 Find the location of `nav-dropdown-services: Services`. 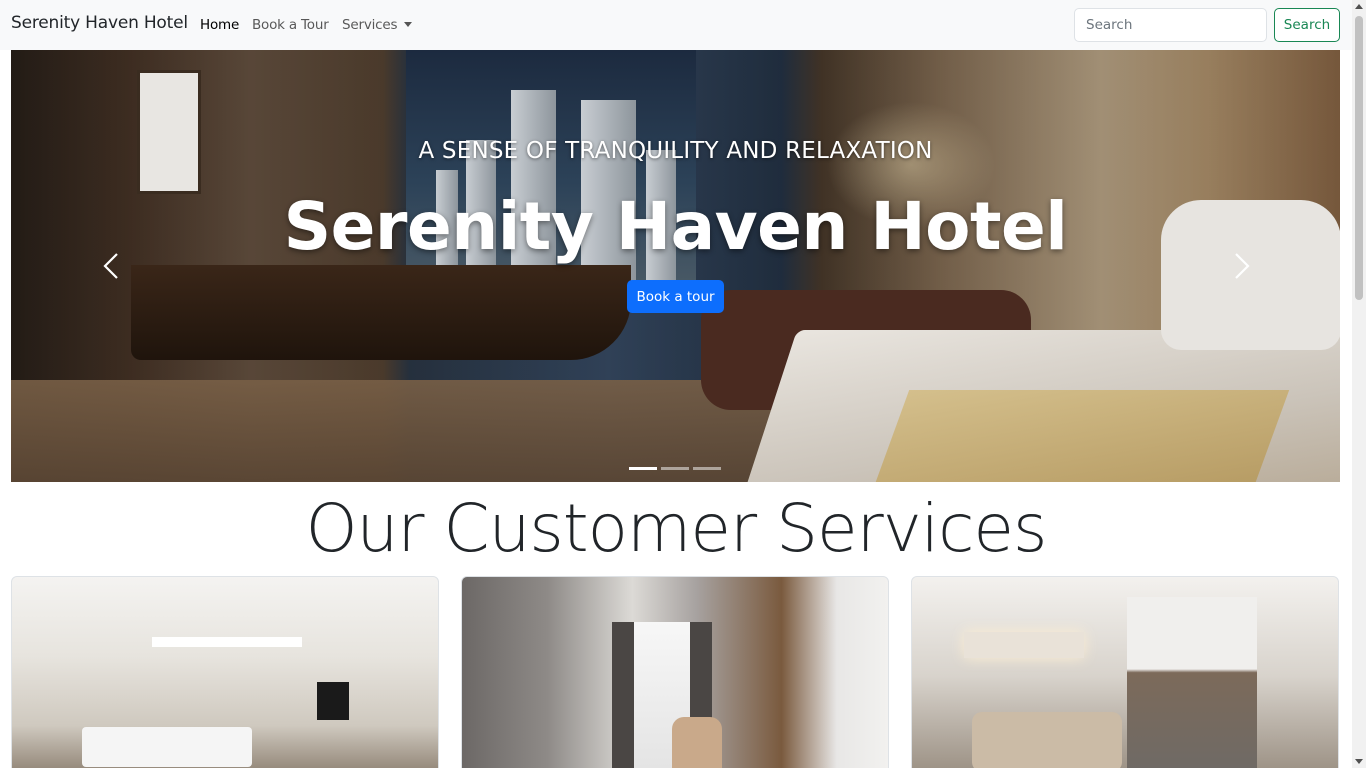

nav-dropdown-services: Services is located at coordinates (377, 25).